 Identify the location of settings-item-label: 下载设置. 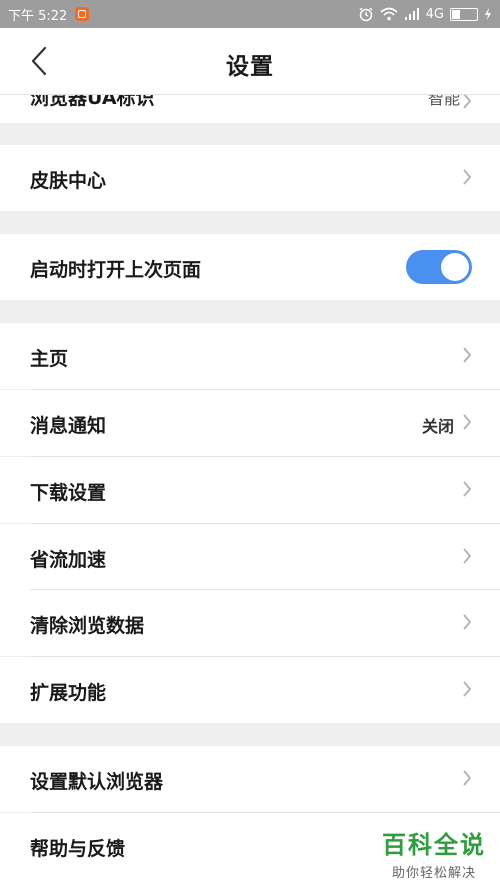
(68, 493).